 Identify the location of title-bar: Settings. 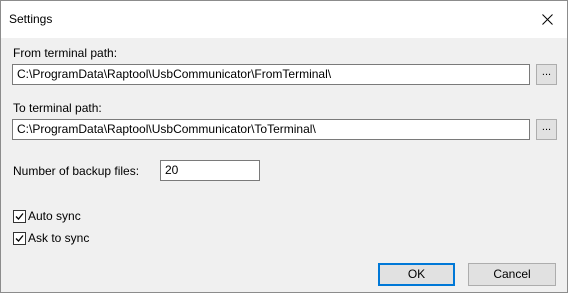
(284, 19).